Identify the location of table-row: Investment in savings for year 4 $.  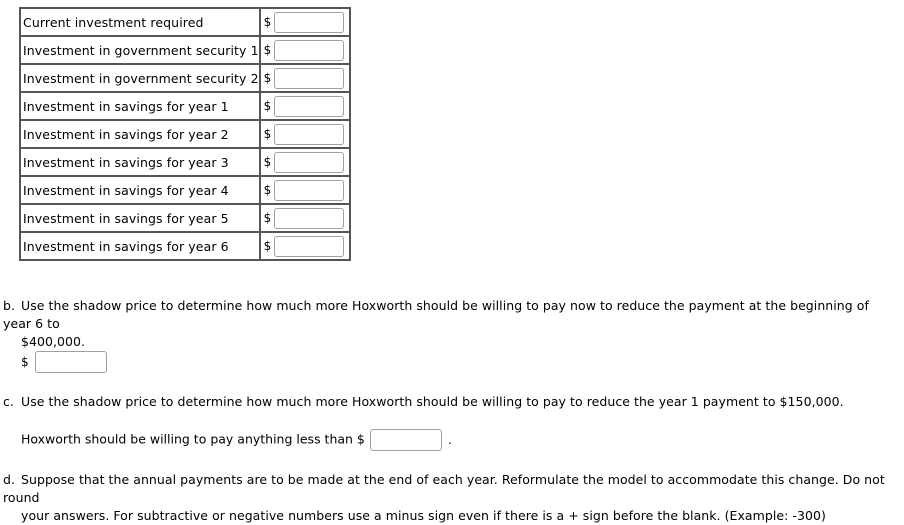
(185, 190).